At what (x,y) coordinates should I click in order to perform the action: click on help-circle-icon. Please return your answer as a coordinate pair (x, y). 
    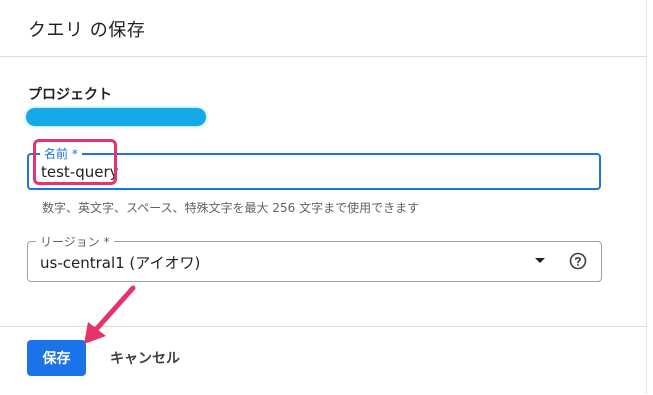
    Looking at the image, I should click on (578, 261).